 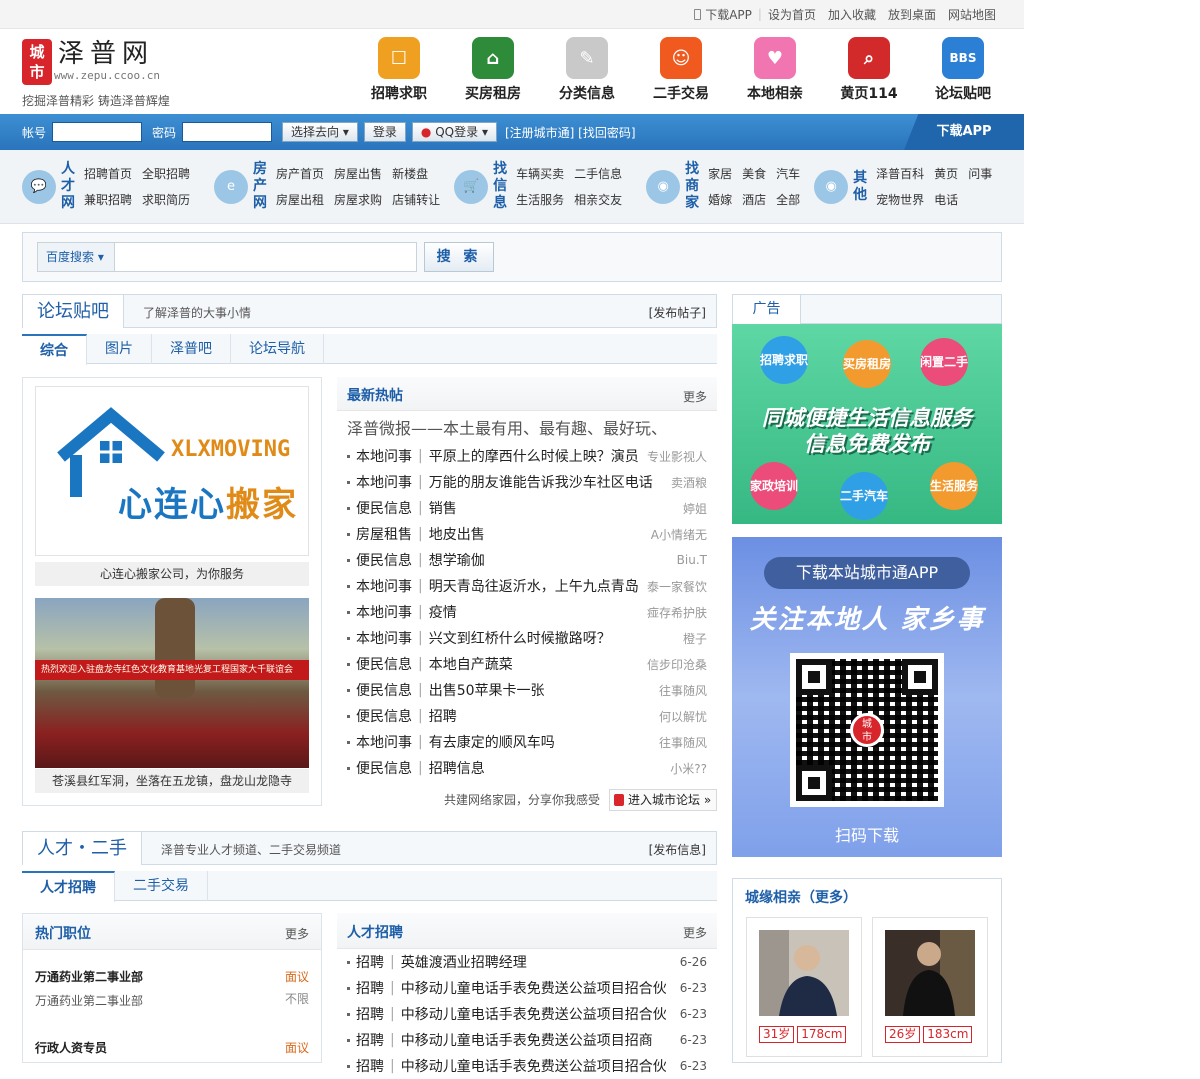 What do you see at coordinates (720, 173) in the screenshot?
I see `category-link: 家居` at bounding box center [720, 173].